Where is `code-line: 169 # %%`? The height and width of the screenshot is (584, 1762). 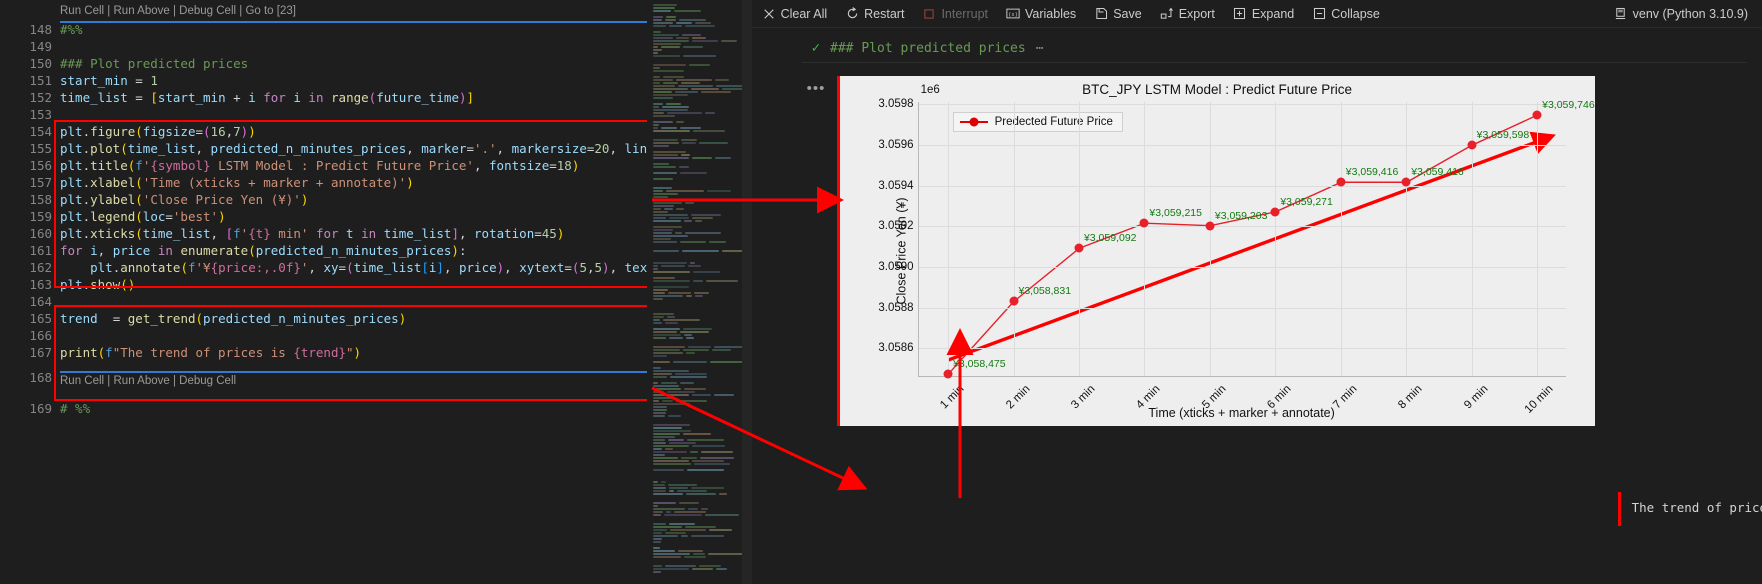
code-line: 169 # %% is located at coordinates (323, 408).